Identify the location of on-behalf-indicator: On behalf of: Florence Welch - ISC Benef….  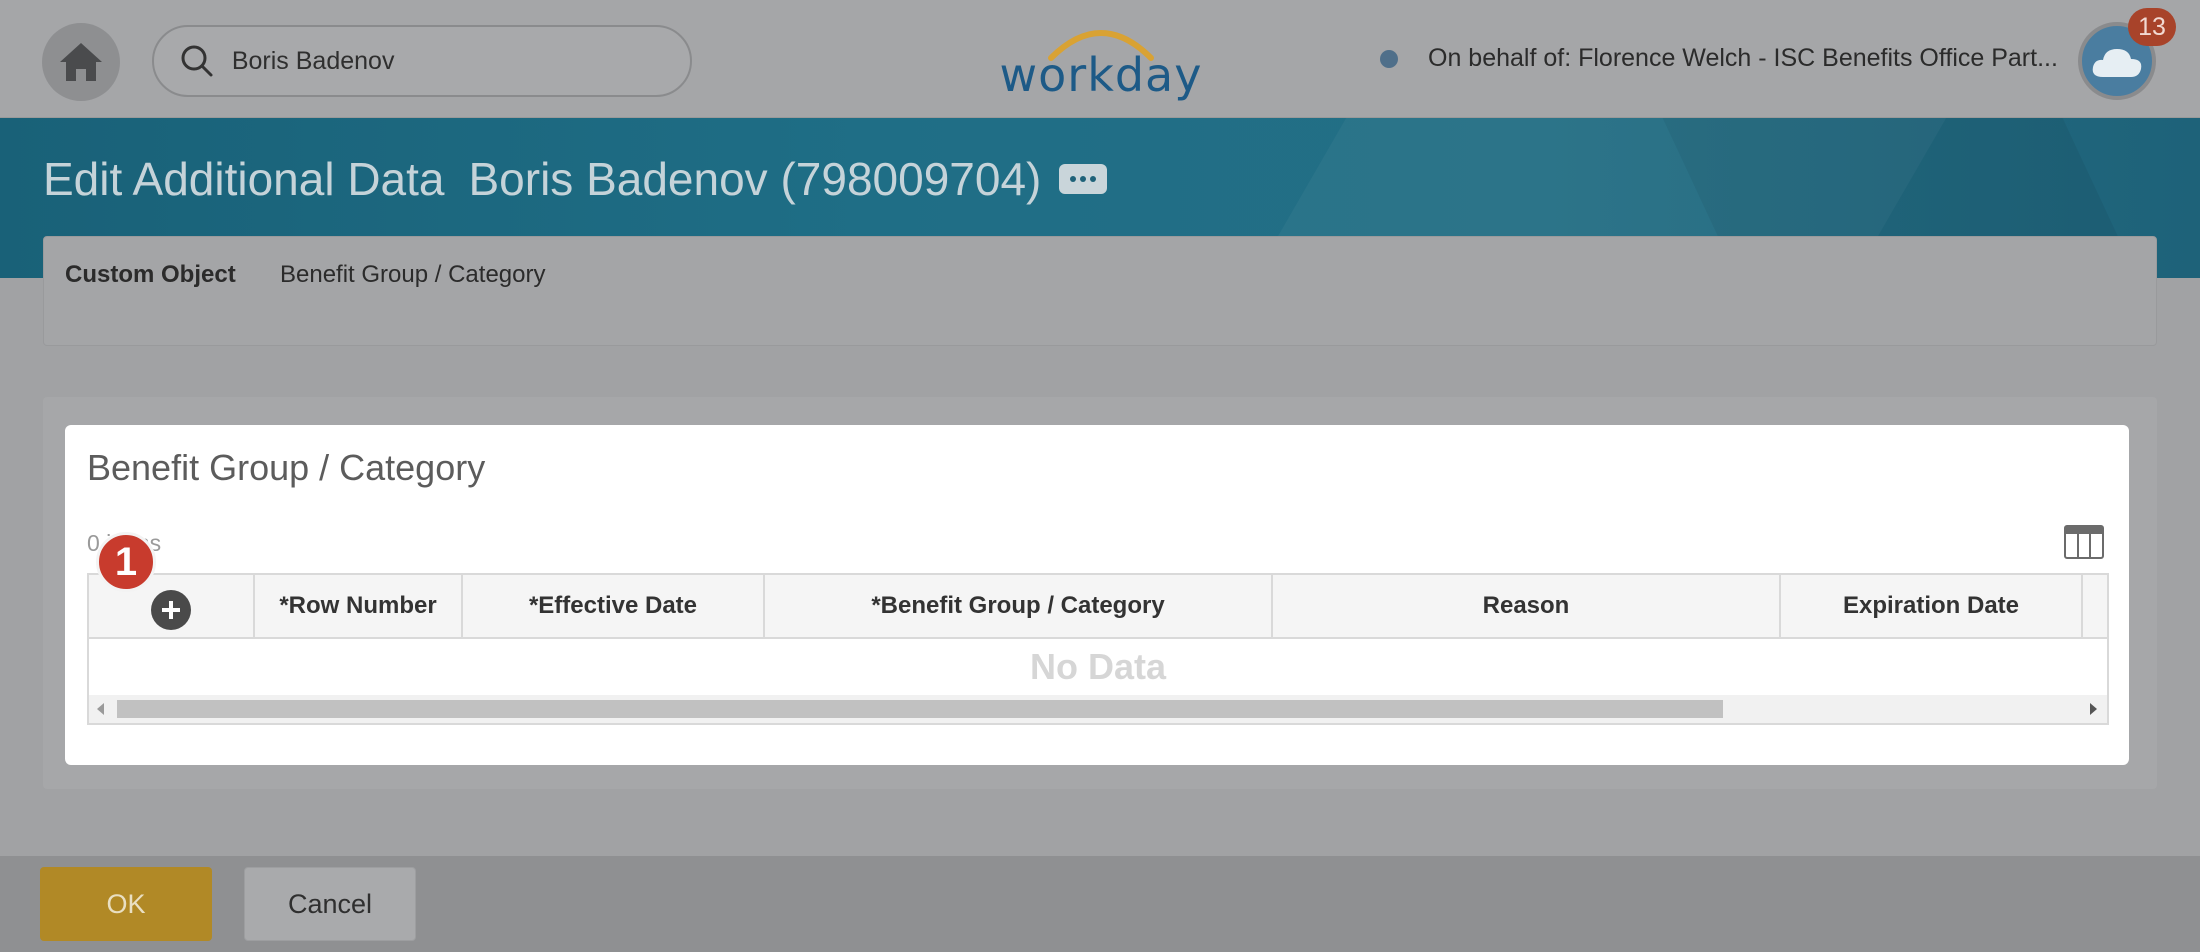
(1719, 58).